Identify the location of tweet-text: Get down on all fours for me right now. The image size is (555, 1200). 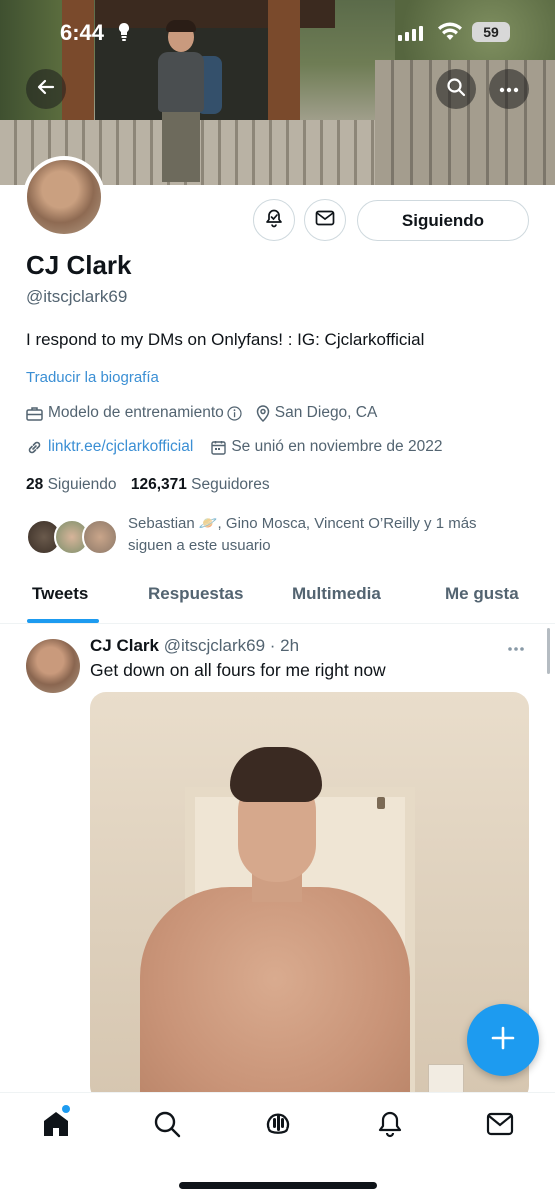
(238, 670).